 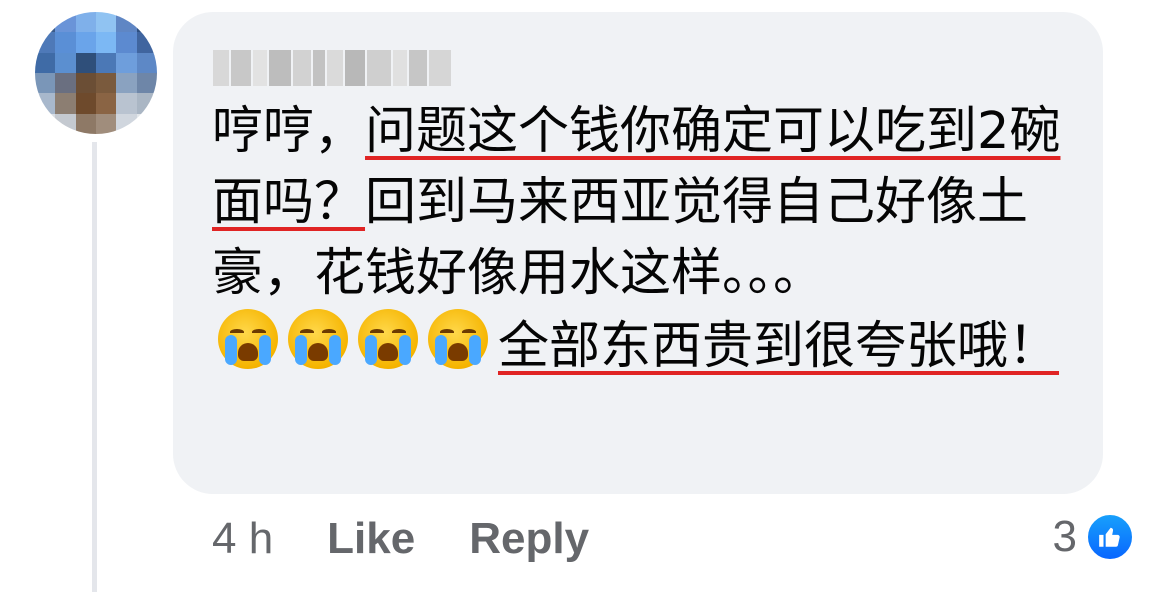 I want to click on reactions-summary: 3, so click(x=1094, y=537).